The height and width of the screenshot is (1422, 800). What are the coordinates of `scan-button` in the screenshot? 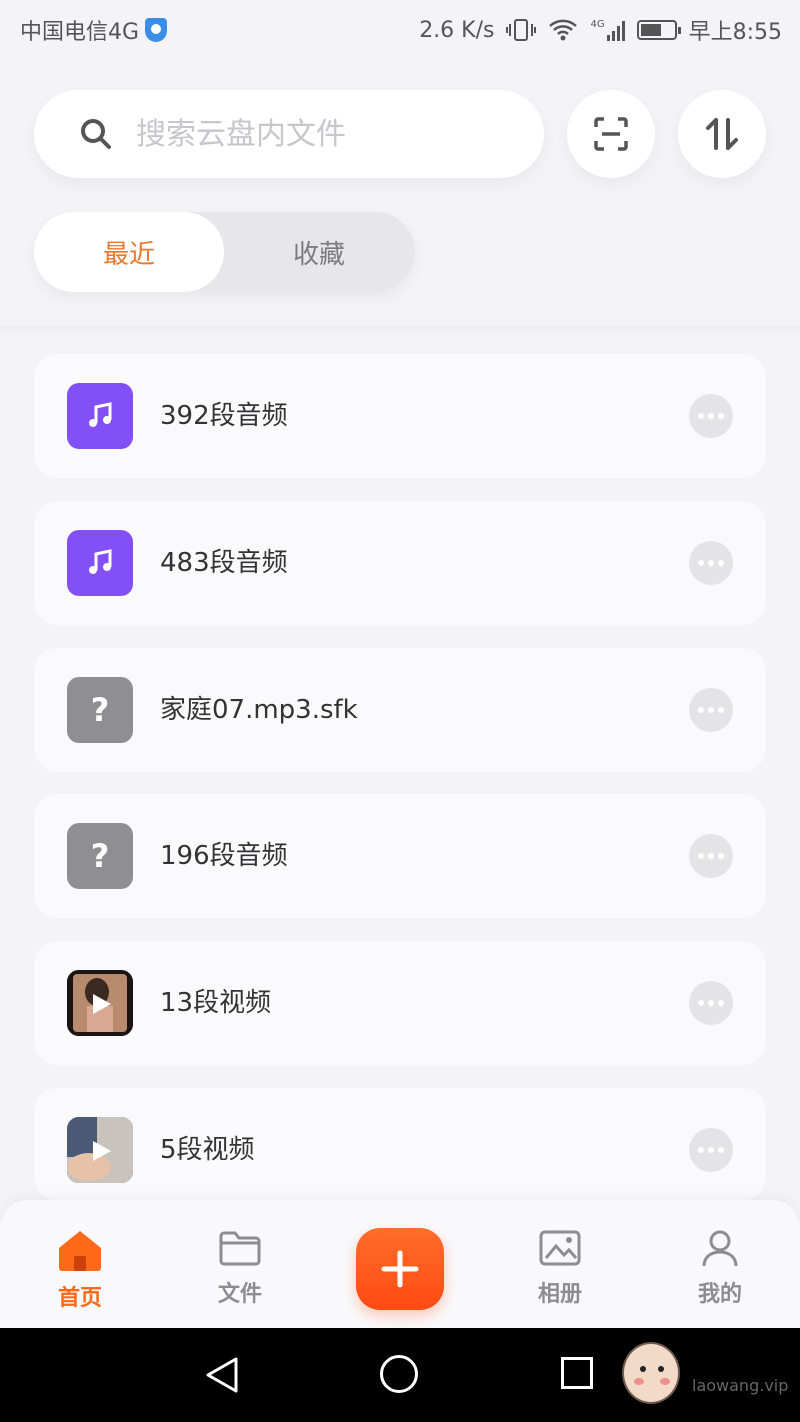 It's located at (611, 134).